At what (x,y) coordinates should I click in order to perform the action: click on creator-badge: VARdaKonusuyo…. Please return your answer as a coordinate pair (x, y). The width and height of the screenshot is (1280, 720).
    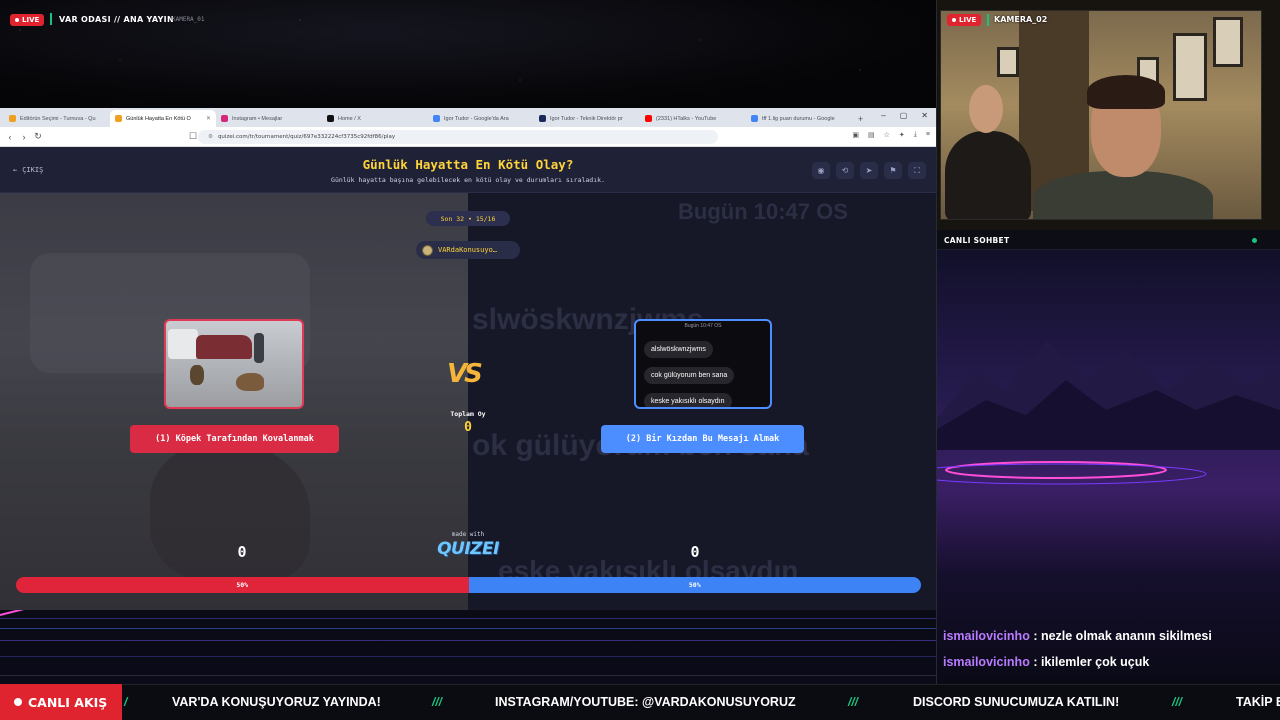
    Looking at the image, I should click on (468, 250).